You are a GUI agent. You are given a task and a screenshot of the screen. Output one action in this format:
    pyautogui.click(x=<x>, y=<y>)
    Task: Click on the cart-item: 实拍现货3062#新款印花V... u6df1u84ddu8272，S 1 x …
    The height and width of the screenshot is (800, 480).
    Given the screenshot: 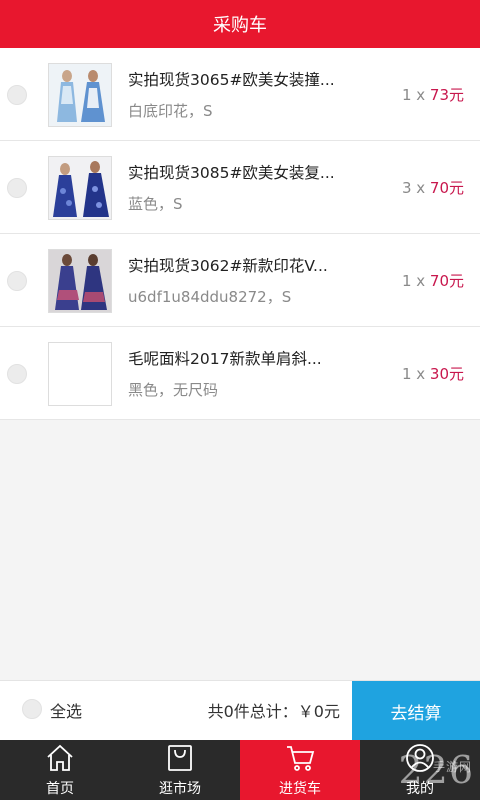 What is the action you would take?
    pyautogui.click(x=240, y=280)
    